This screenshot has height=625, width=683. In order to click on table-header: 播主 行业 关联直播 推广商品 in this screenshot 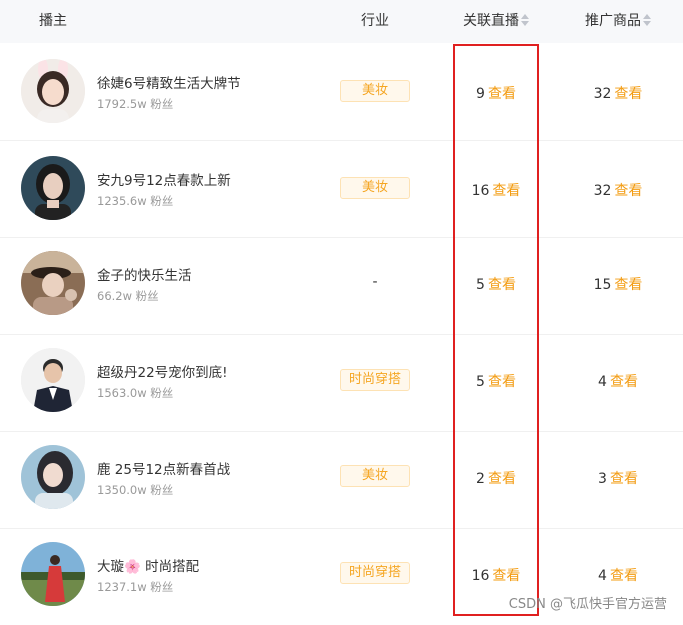, I will do `click(341, 21)`.